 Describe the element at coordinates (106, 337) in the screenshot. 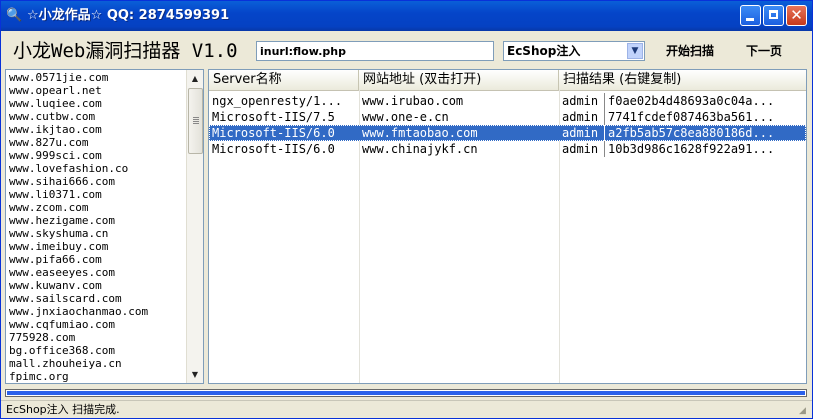

I see `site-list-item: 775928.com` at that location.